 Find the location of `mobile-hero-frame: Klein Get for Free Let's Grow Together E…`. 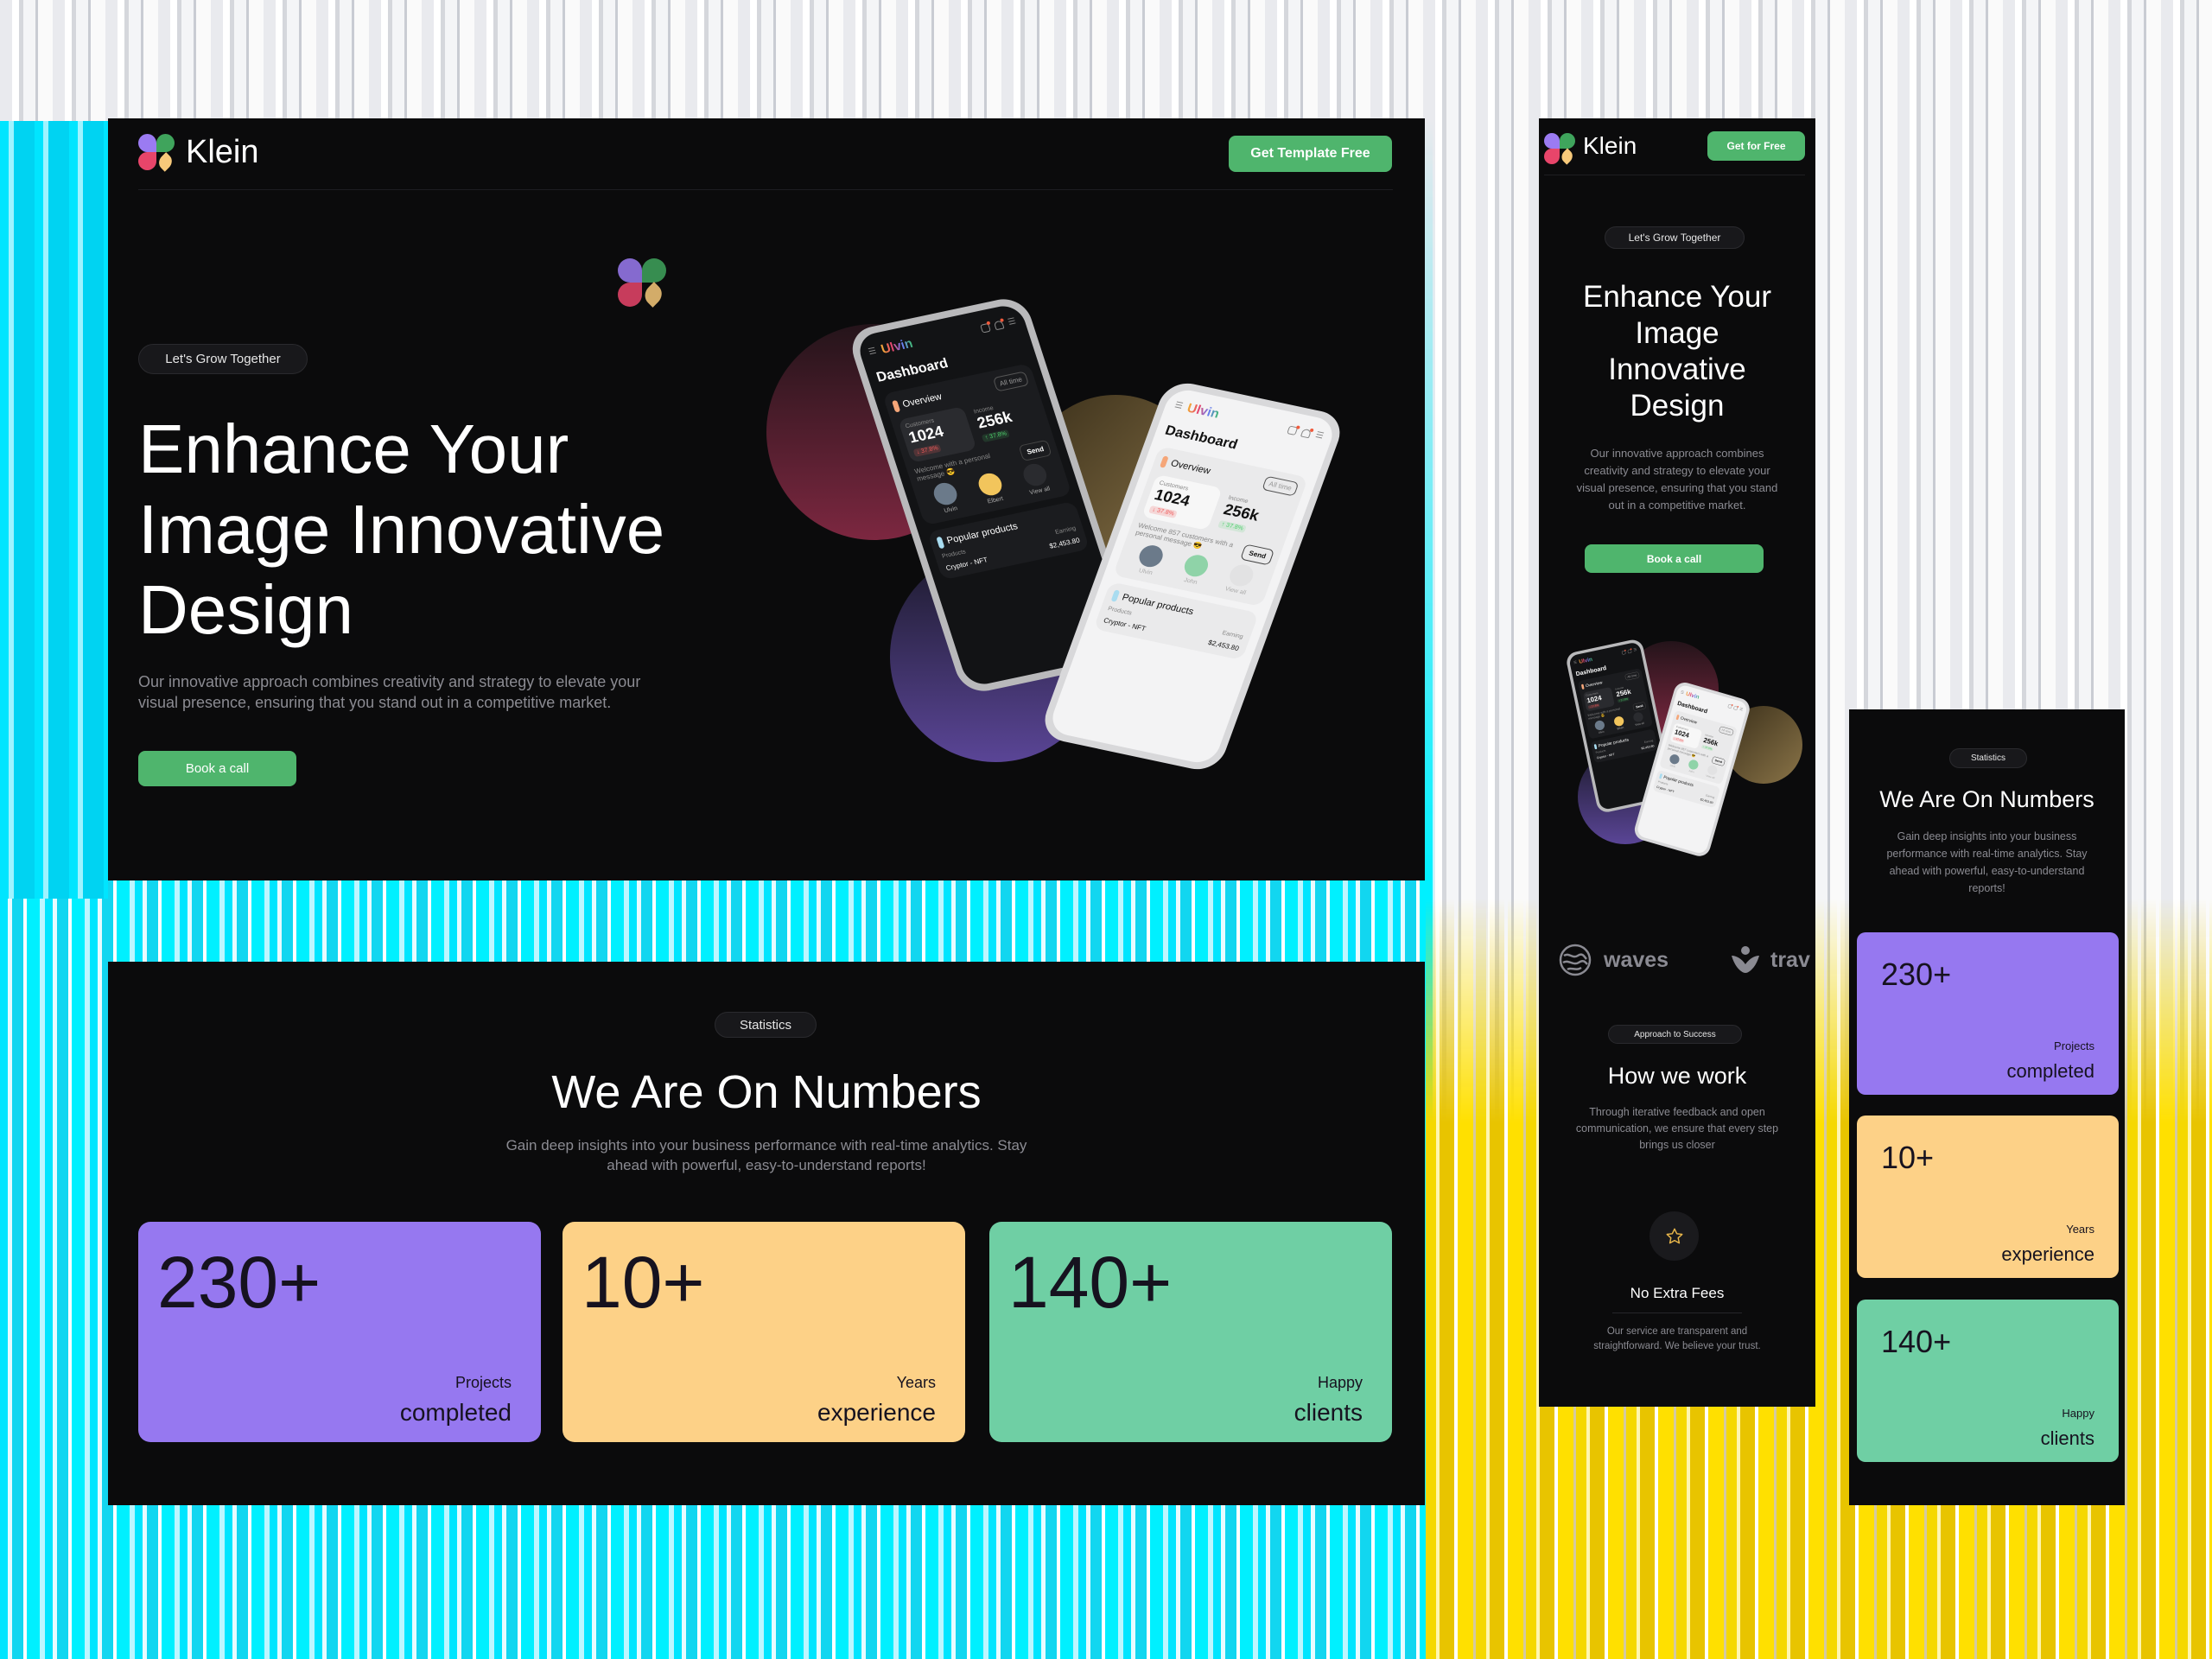

mobile-hero-frame: Klein Get for Free Let's Grow Together E… is located at coordinates (1677, 762).